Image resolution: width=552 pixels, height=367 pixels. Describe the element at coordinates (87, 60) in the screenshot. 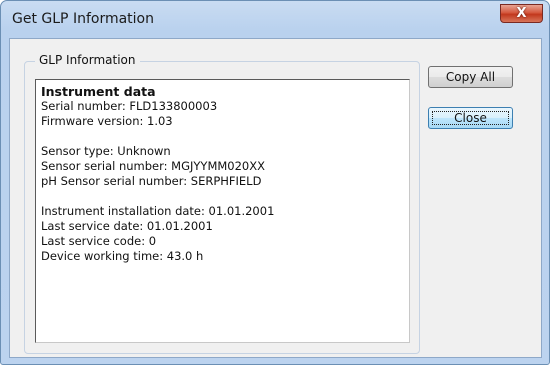

I see `groupbox-label: GLP Information` at that location.